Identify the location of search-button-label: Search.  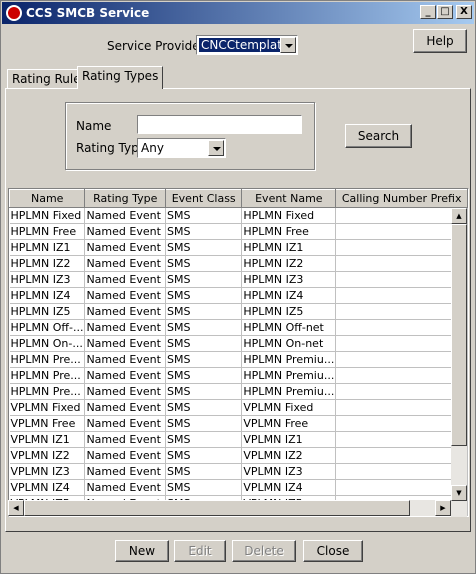
(378, 136).